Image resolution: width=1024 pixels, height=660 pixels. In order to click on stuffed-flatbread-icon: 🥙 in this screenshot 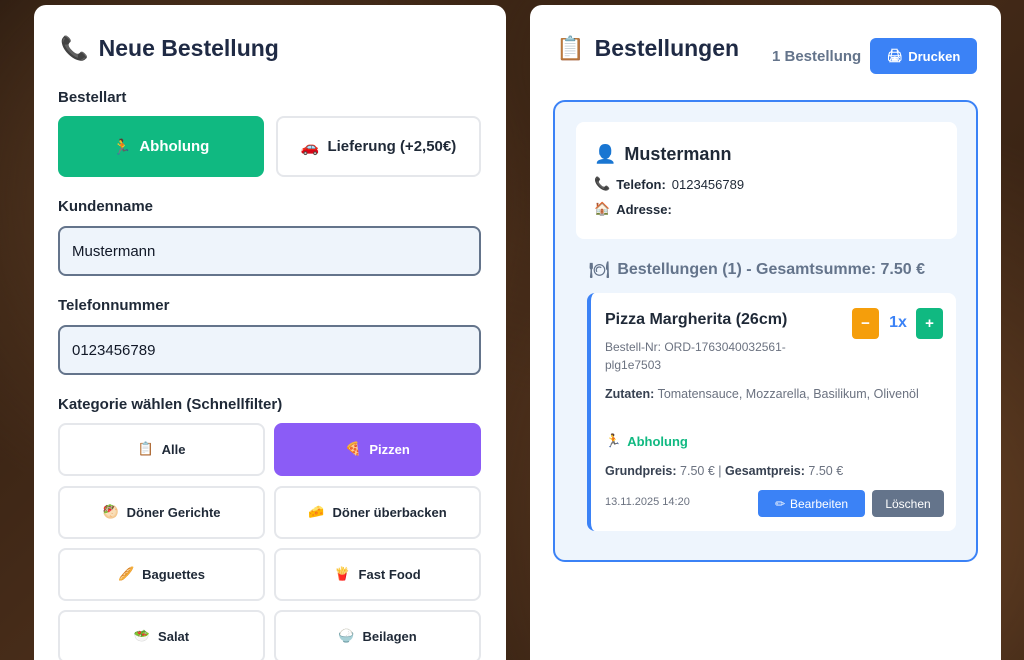, I will do `click(110, 512)`.